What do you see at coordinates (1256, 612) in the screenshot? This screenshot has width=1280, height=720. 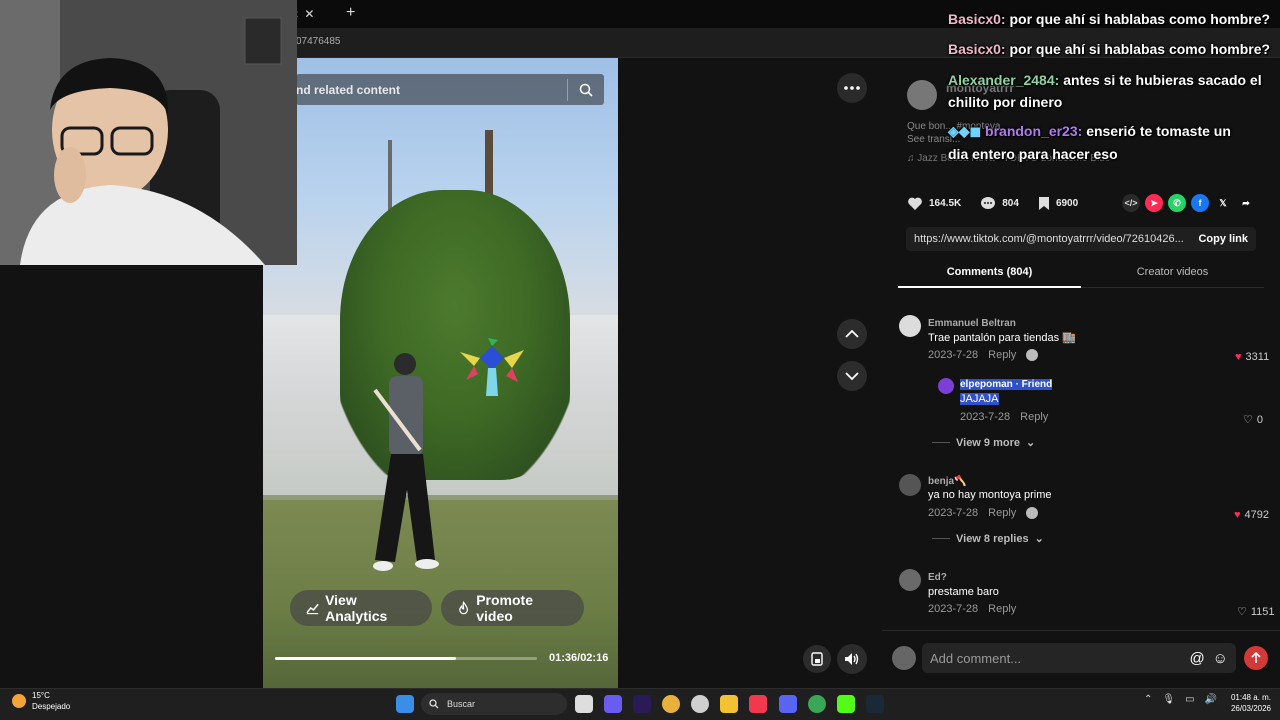 I see `comment-like: ♡ 1151` at bounding box center [1256, 612].